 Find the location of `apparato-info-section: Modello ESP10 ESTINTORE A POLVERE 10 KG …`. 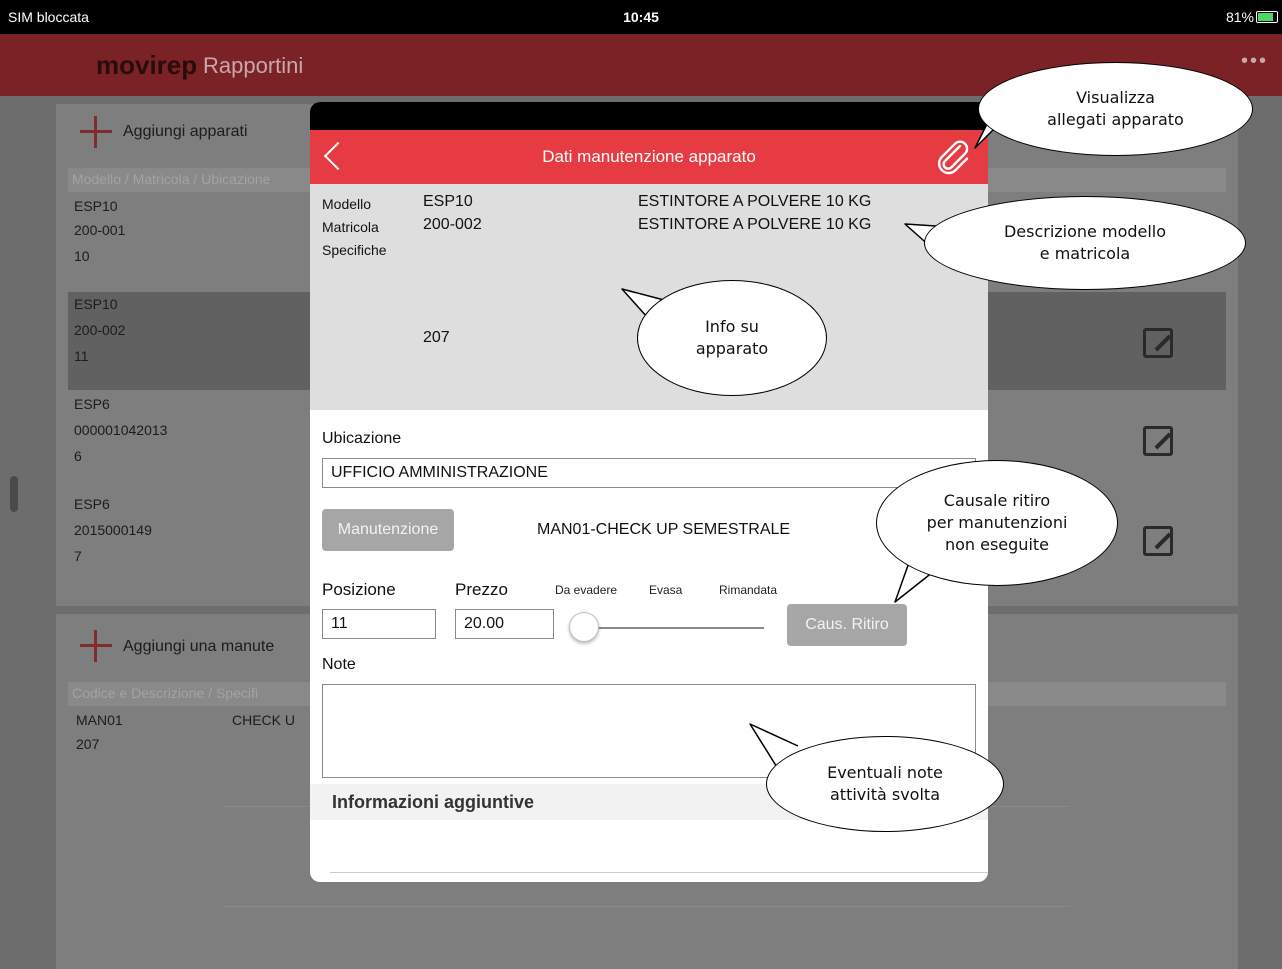

apparato-info-section: Modello ESP10 ESTINTORE A POLVERE 10 KG … is located at coordinates (649, 297).